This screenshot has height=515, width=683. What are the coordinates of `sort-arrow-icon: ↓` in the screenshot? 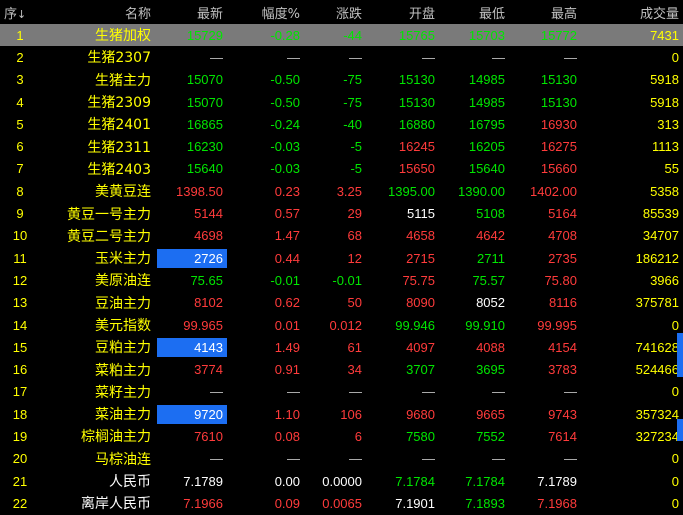 It's located at (22, 14).